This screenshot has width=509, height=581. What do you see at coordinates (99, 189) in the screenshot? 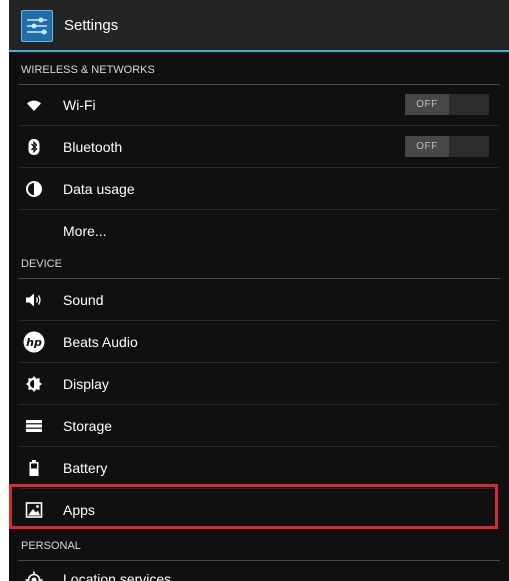
I see `settings-item-label: Data usage` at bounding box center [99, 189].